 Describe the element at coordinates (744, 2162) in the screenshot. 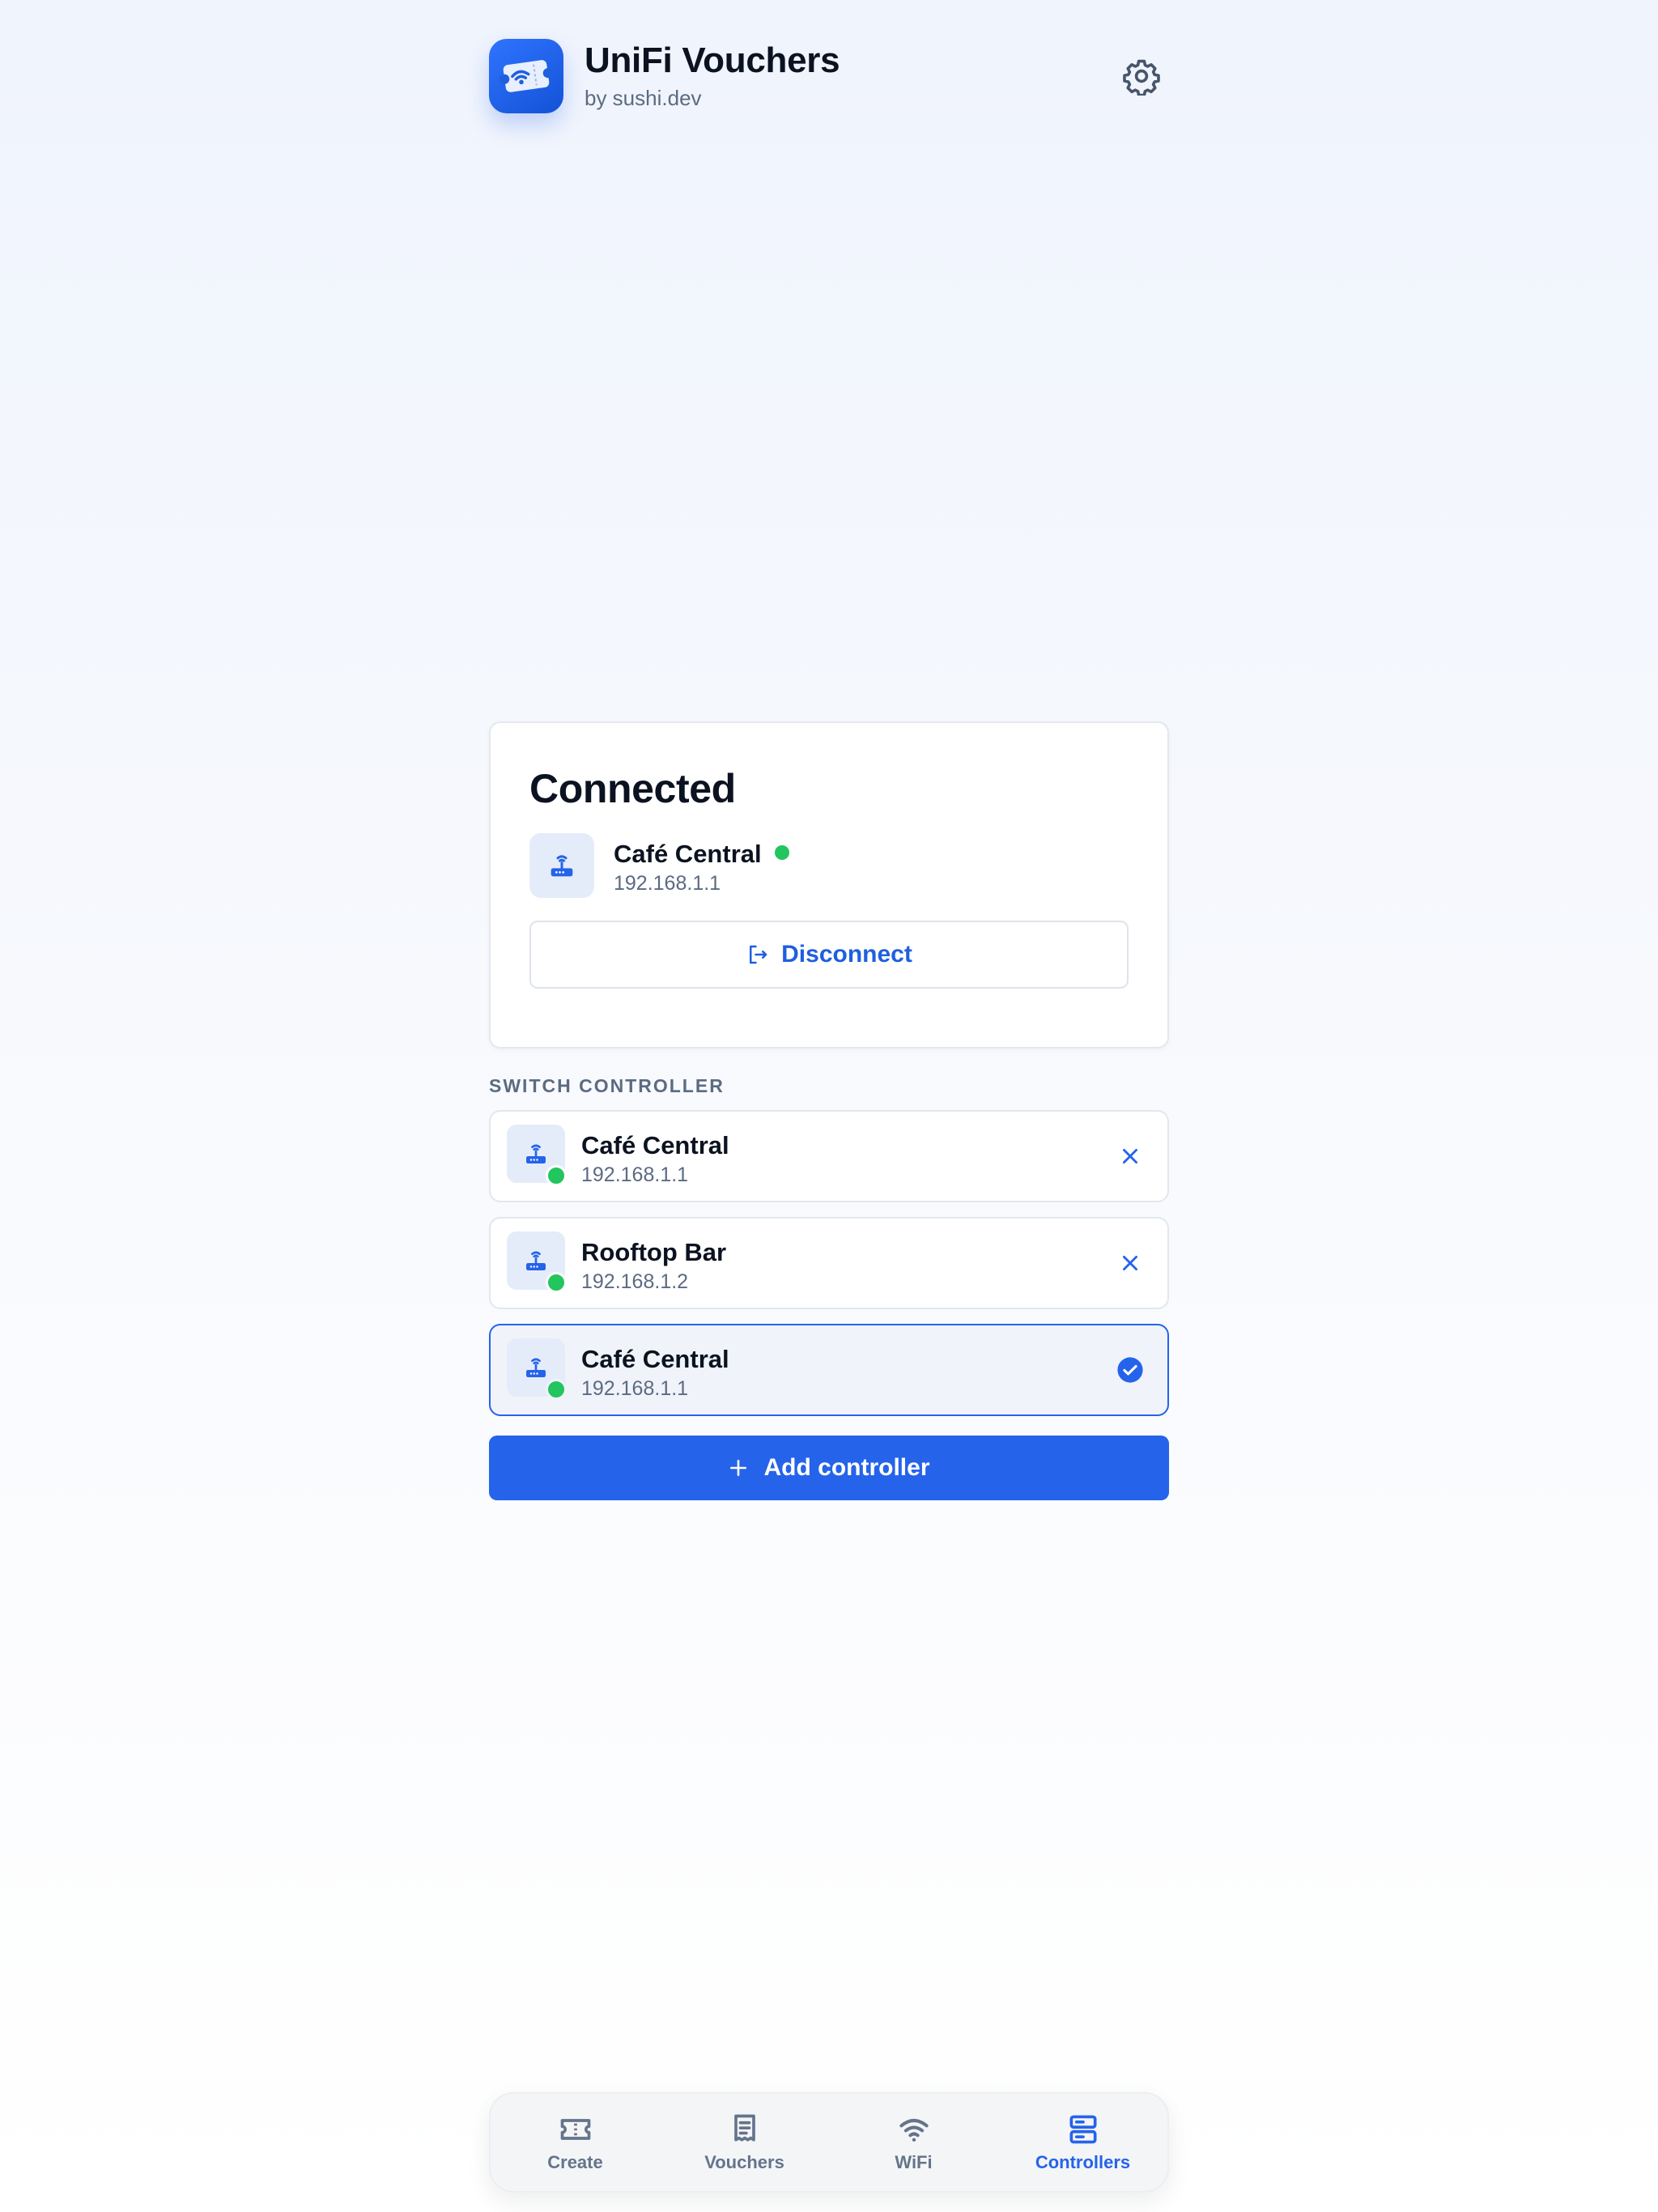

I see `tab-vouchers-label: Vouchers` at that location.